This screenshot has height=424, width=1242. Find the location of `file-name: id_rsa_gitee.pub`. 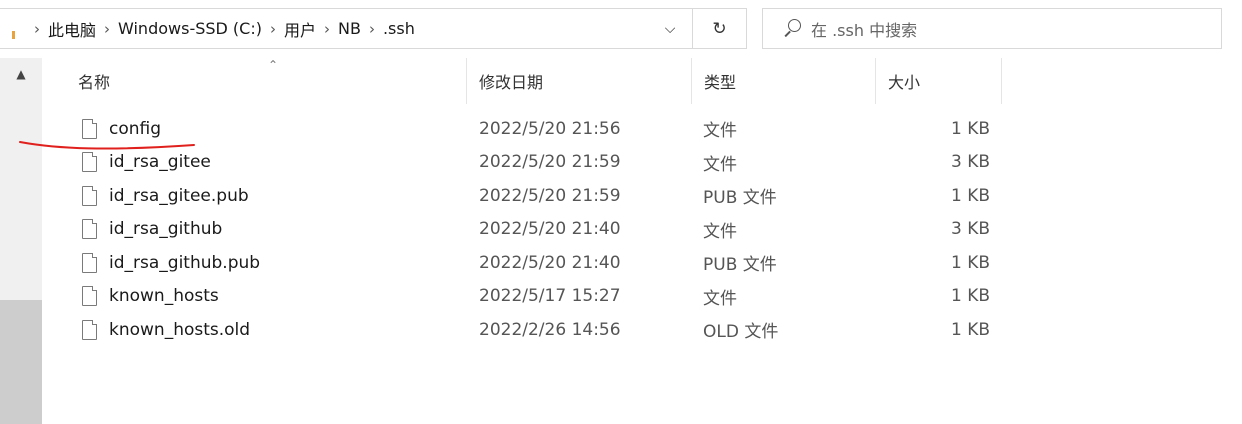

file-name: id_rsa_gitee.pub is located at coordinates (179, 195).